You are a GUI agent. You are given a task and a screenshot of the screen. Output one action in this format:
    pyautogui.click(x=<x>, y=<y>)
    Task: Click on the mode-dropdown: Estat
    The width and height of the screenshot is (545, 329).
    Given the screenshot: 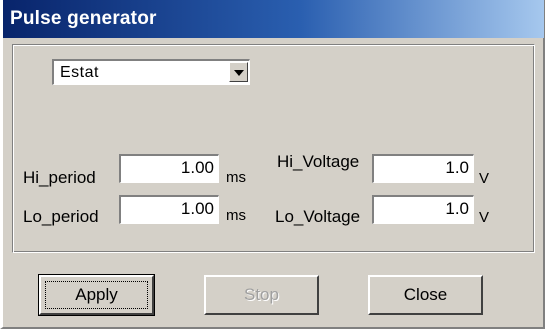 What is the action you would take?
    pyautogui.click(x=151, y=72)
    